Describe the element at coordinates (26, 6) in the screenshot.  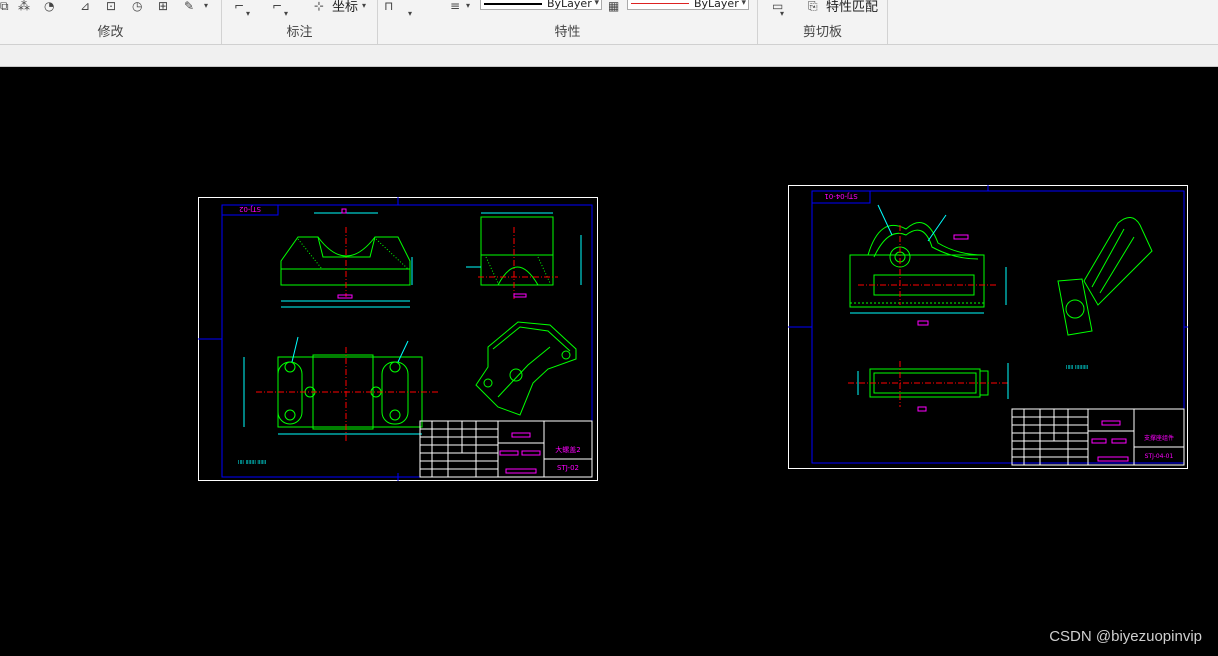
I see `array-icon: ⁂` at that location.